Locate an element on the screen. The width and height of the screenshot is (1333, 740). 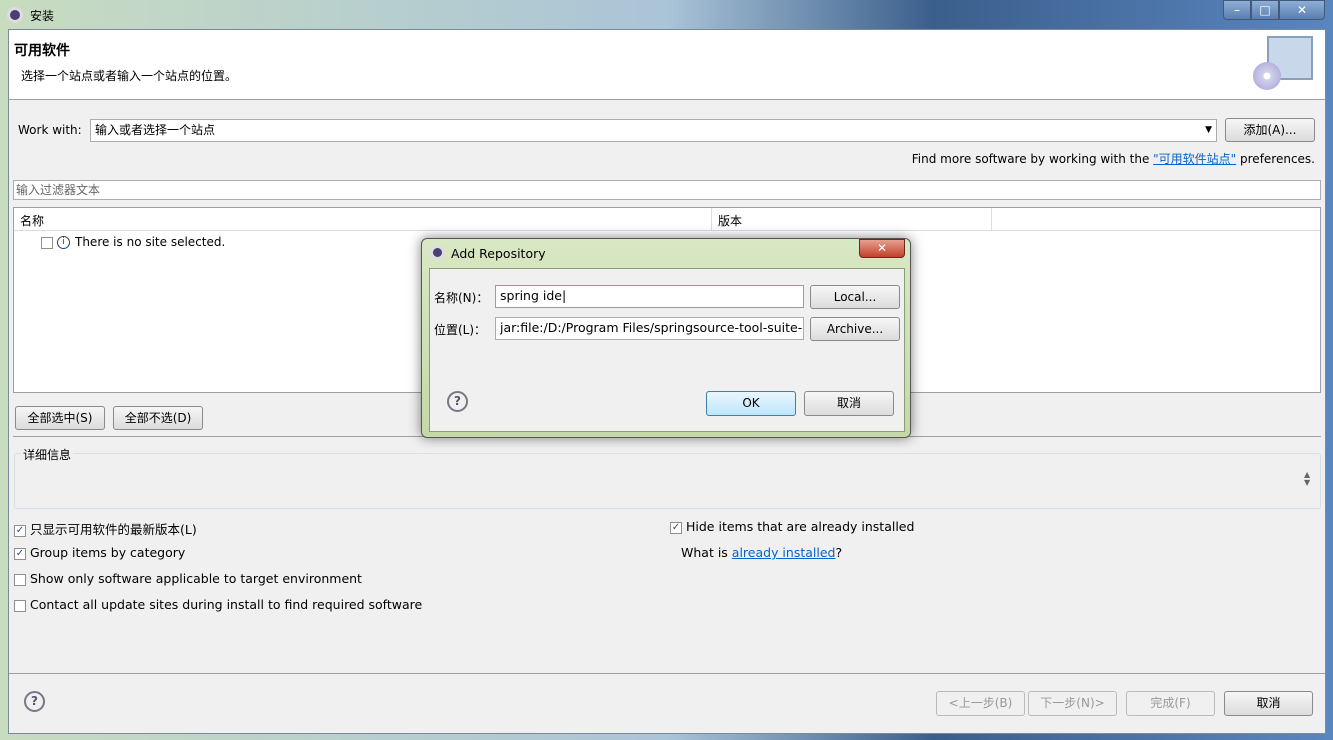
page-title: 可用软件 is located at coordinates (42, 51).